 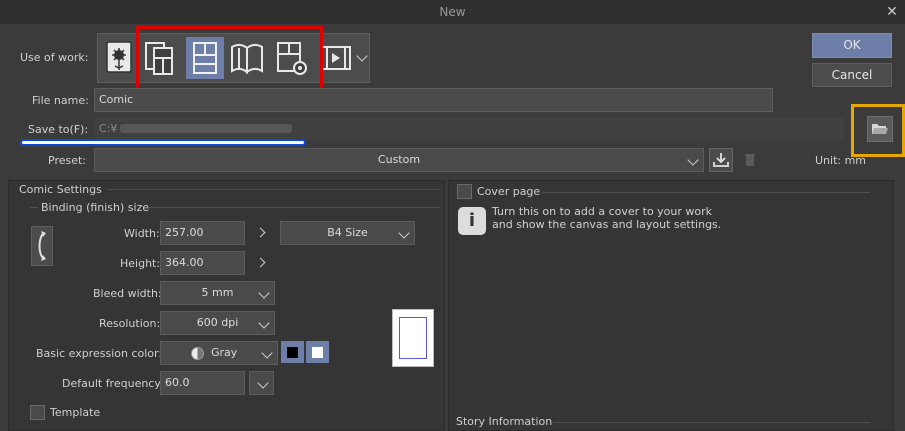 What do you see at coordinates (852, 75) in the screenshot?
I see `cancel-button: Cancel` at bounding box center [852, 75].